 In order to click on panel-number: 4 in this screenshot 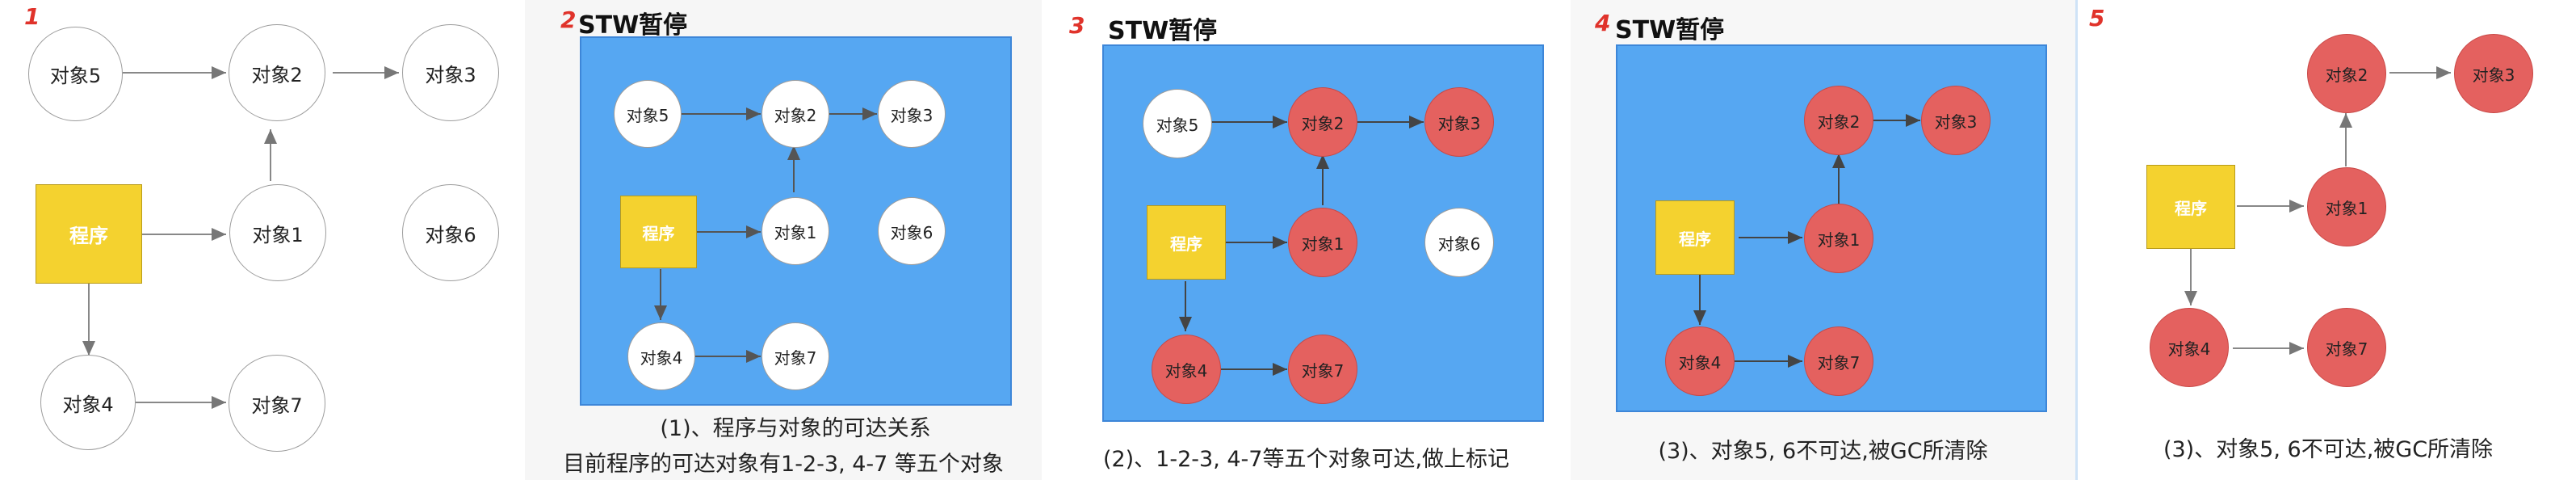, I will do `click(1603, 23)`.